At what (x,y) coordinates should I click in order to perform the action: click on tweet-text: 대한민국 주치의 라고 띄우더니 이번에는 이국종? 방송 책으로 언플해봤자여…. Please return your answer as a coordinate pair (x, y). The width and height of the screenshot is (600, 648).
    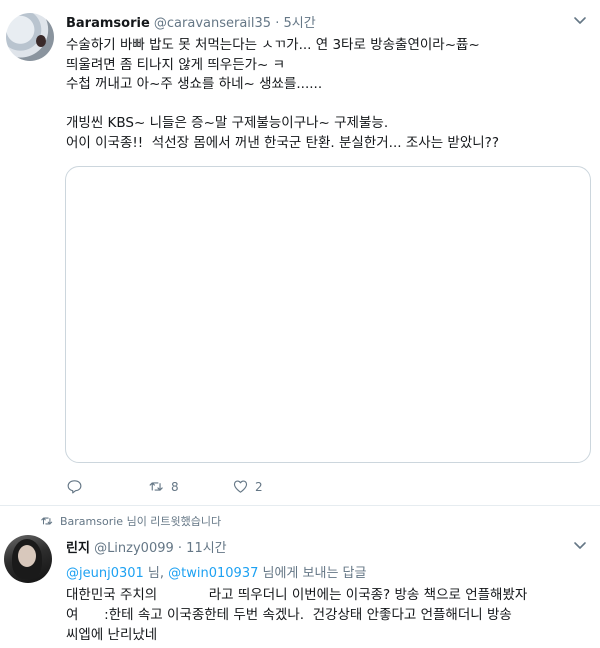
    Looking at the image, I should click on (326, 615).